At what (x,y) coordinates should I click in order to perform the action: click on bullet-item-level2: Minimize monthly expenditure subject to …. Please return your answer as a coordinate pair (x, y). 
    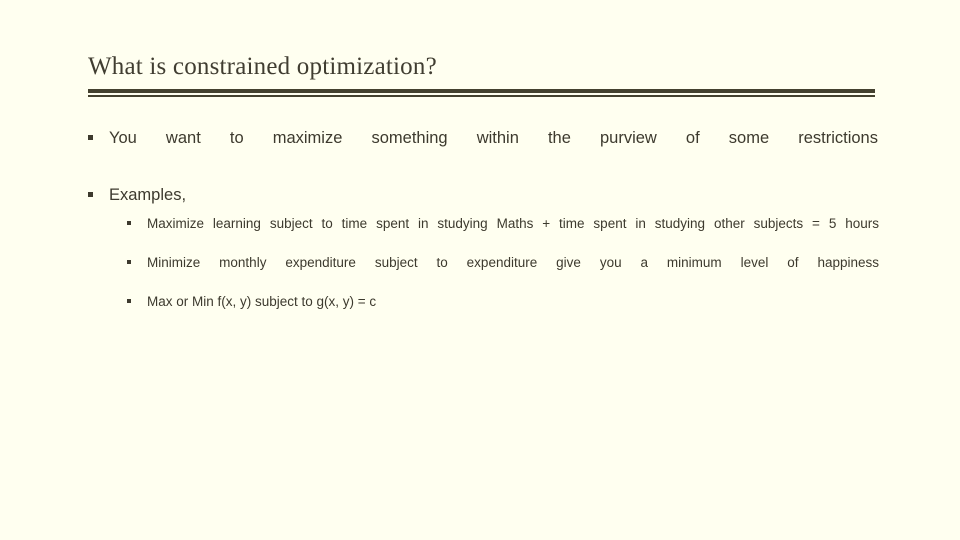
    Looking at the image, I should click on (503, 271).